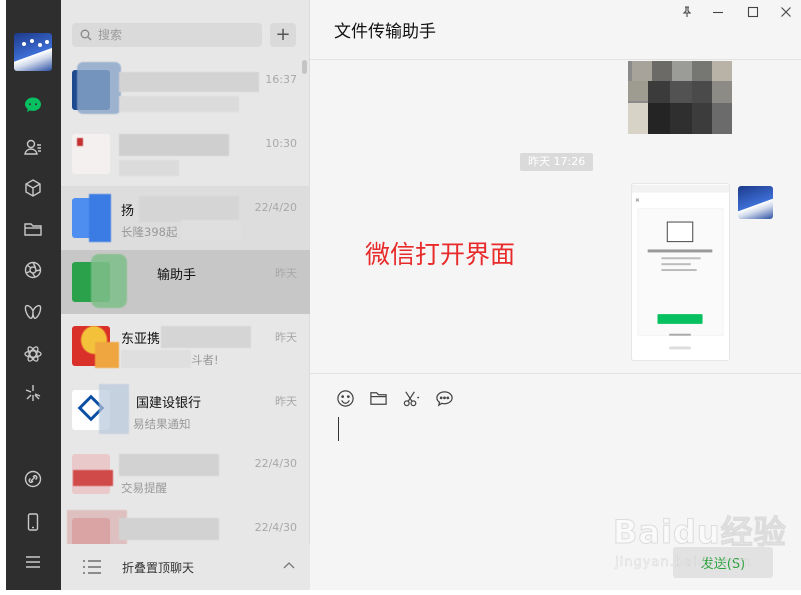 The height and width of the screenshot is (595, 801). Describe the element at coordinates (33, 522) in the screenshot. I see `phone-icon` at that location.